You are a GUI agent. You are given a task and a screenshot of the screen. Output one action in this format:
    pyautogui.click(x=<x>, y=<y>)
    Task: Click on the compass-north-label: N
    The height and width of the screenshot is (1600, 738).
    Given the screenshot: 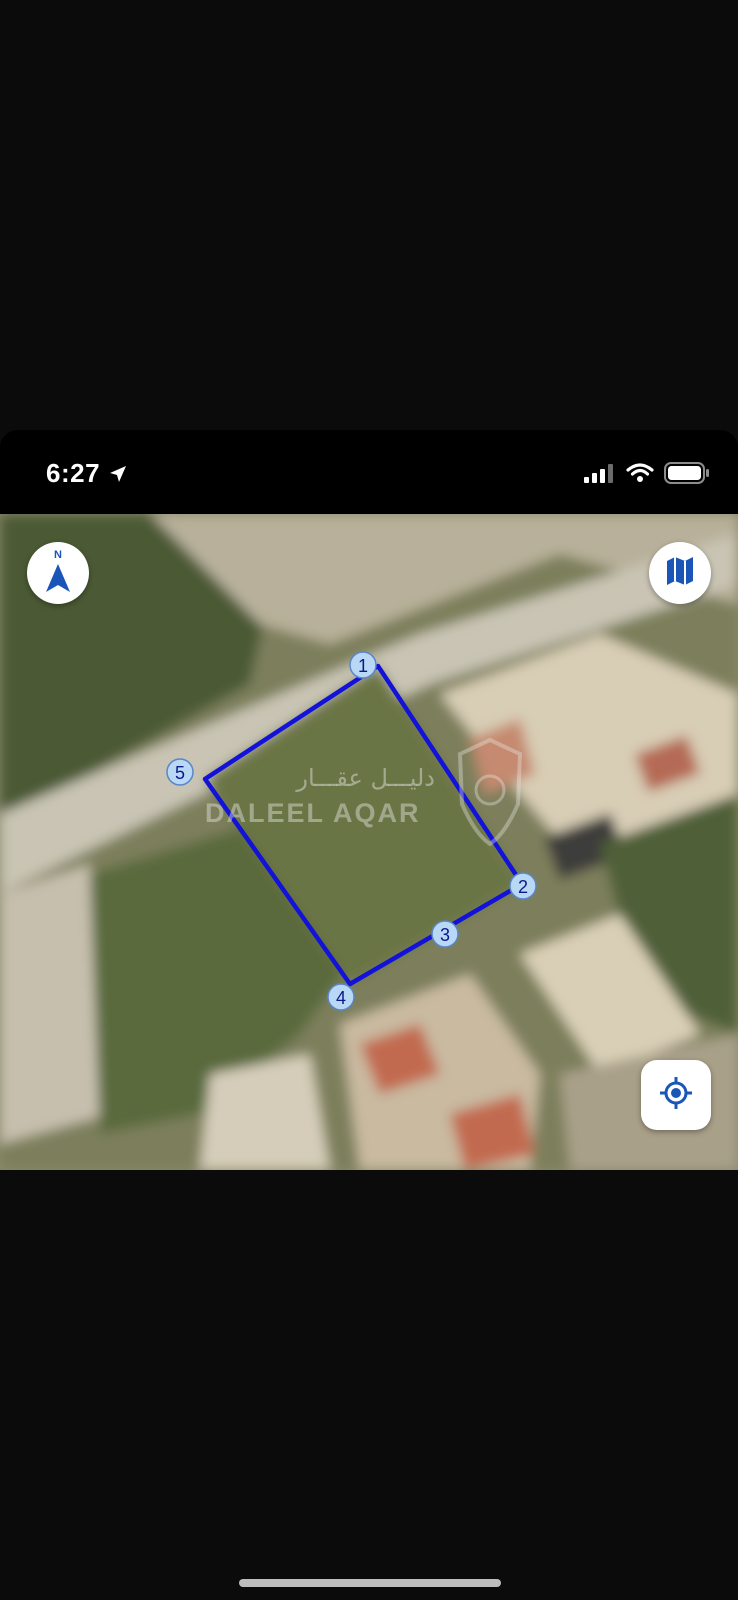 What is the action you would take?
    pyautogui.click(x=58, y=555)
    